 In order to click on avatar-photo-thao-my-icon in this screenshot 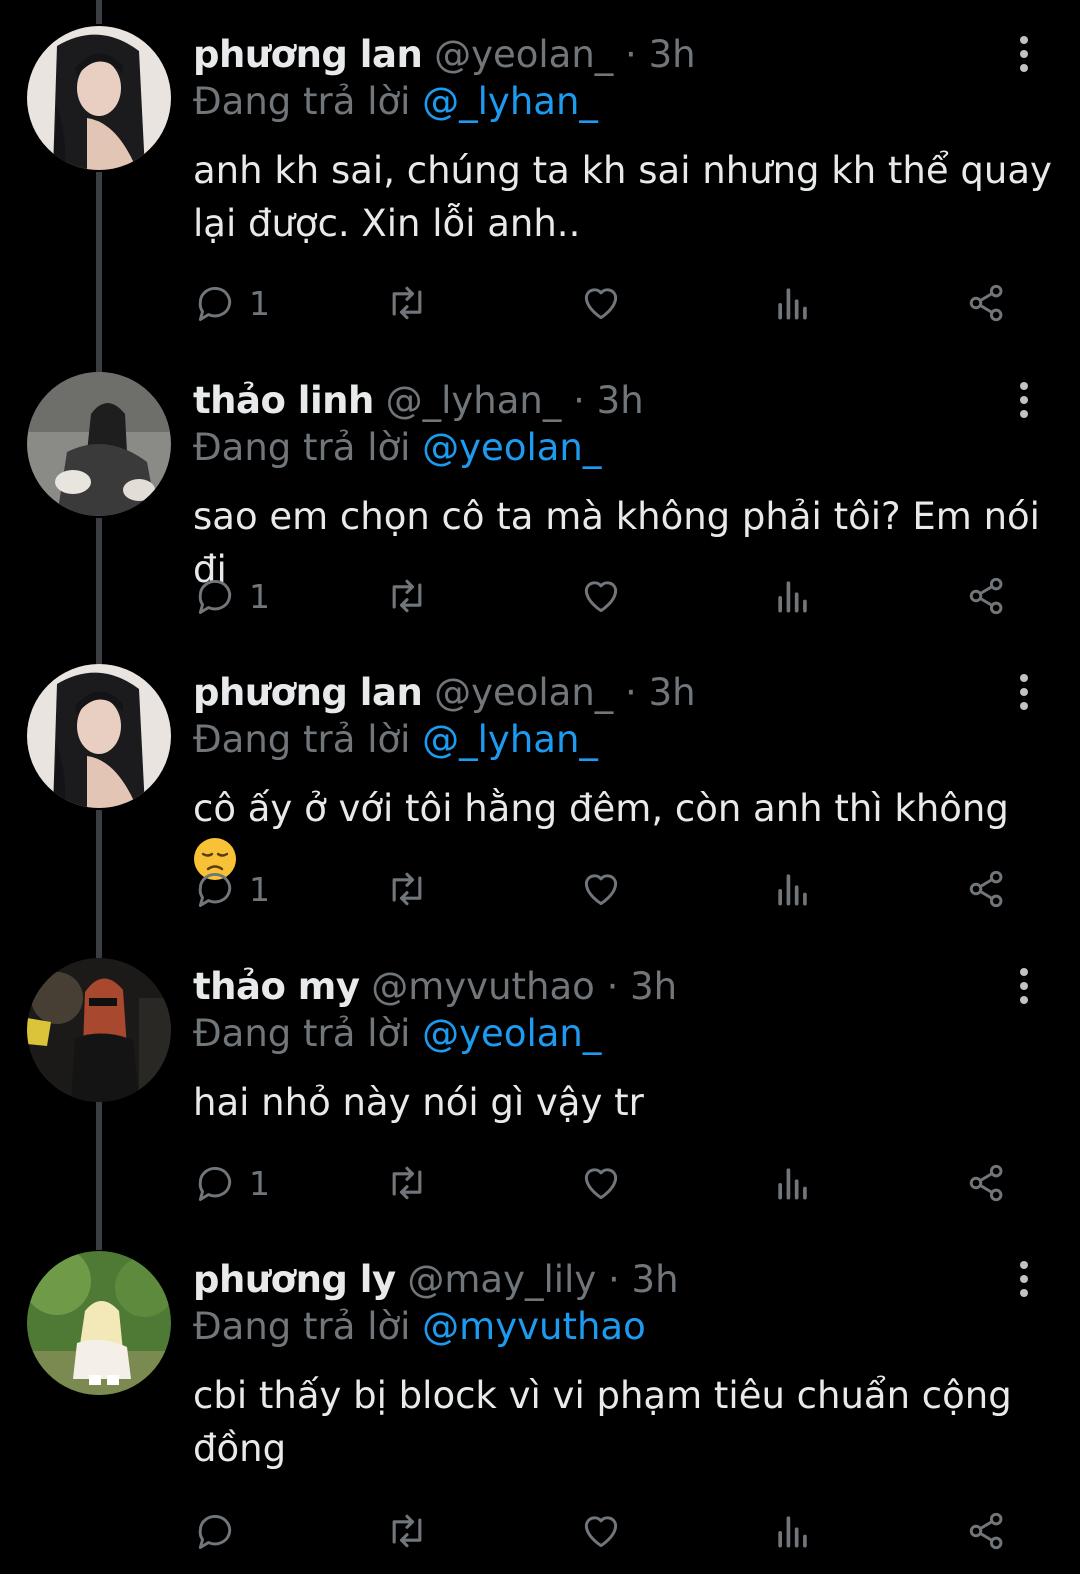, I will do `click(99, 1030)`.